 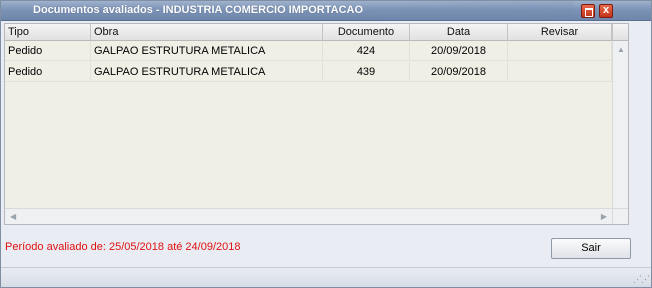 What do you see at coordinates (620, 216) in the screenshot?
I see `scroll-corner` at bounding box center [620, 216].